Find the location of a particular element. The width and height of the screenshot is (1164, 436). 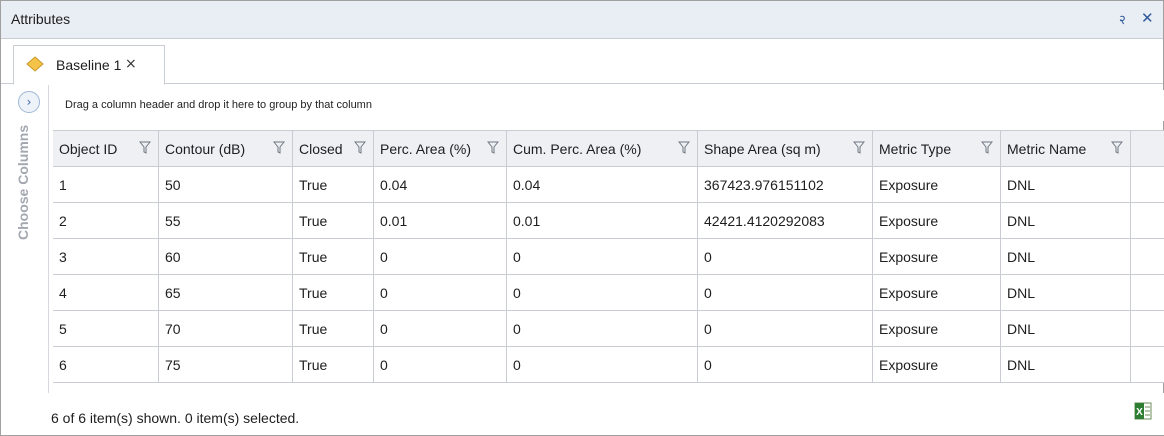

cell-value: 1 is located at coordinates (63, 185).